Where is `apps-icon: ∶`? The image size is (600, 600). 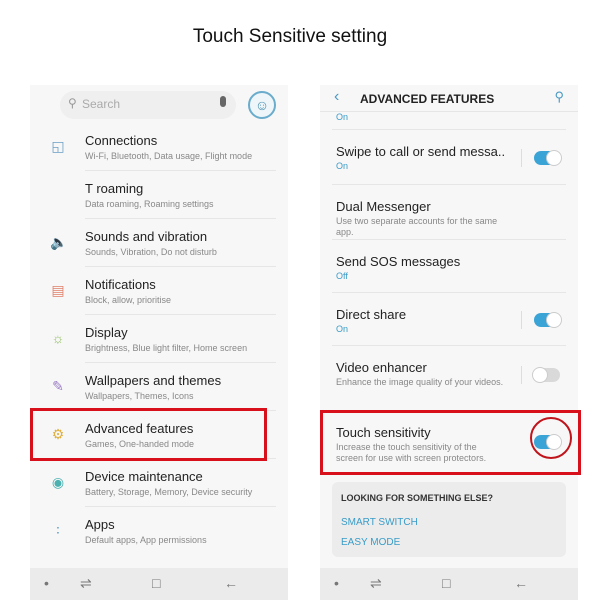
apps-icon: ∶ is located at coordinates (58, 530).